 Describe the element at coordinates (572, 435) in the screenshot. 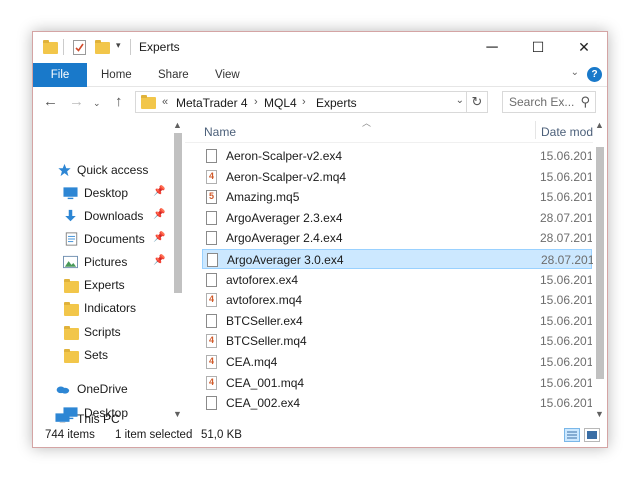

I see `details-view-icon` at that location.